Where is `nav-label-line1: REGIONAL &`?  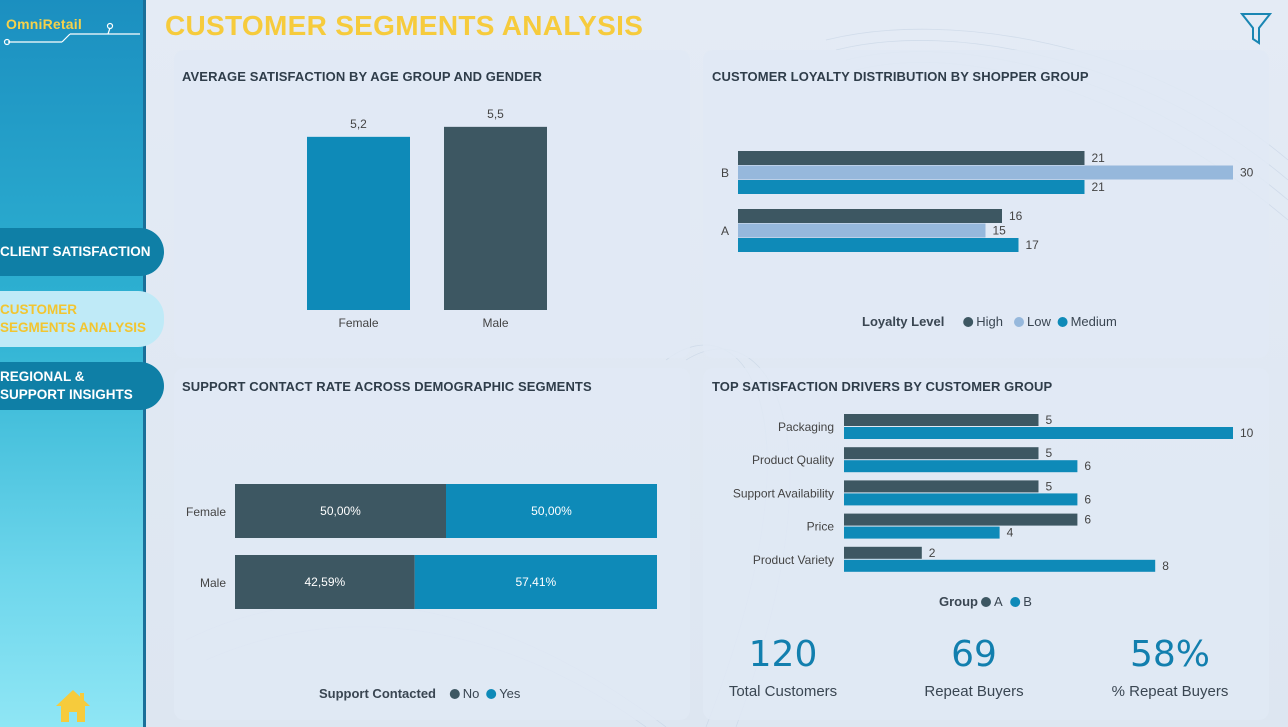
nav-label-line1: REGIONAL & is located at coordinates (42, 376).